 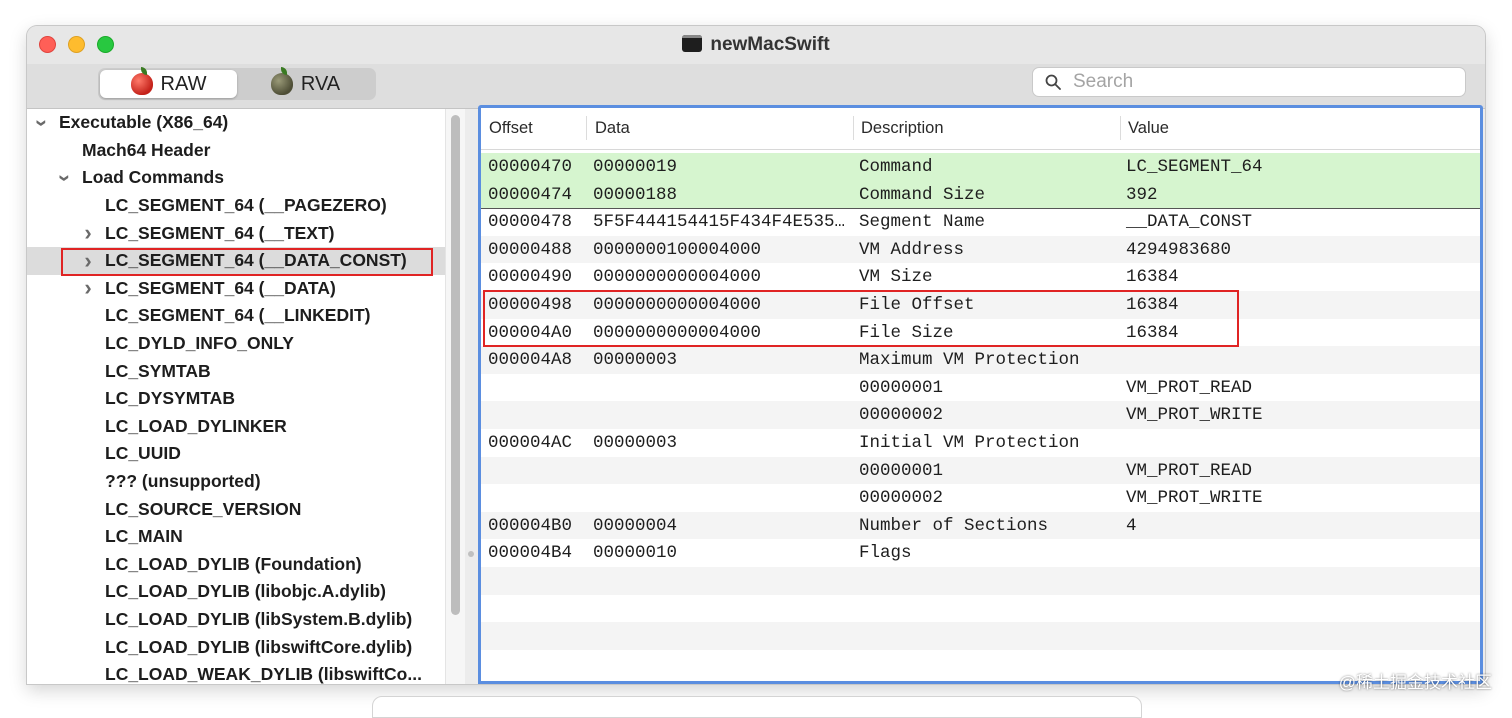 I want to click on cell-data: 00000003, so click(x=635, y=443).